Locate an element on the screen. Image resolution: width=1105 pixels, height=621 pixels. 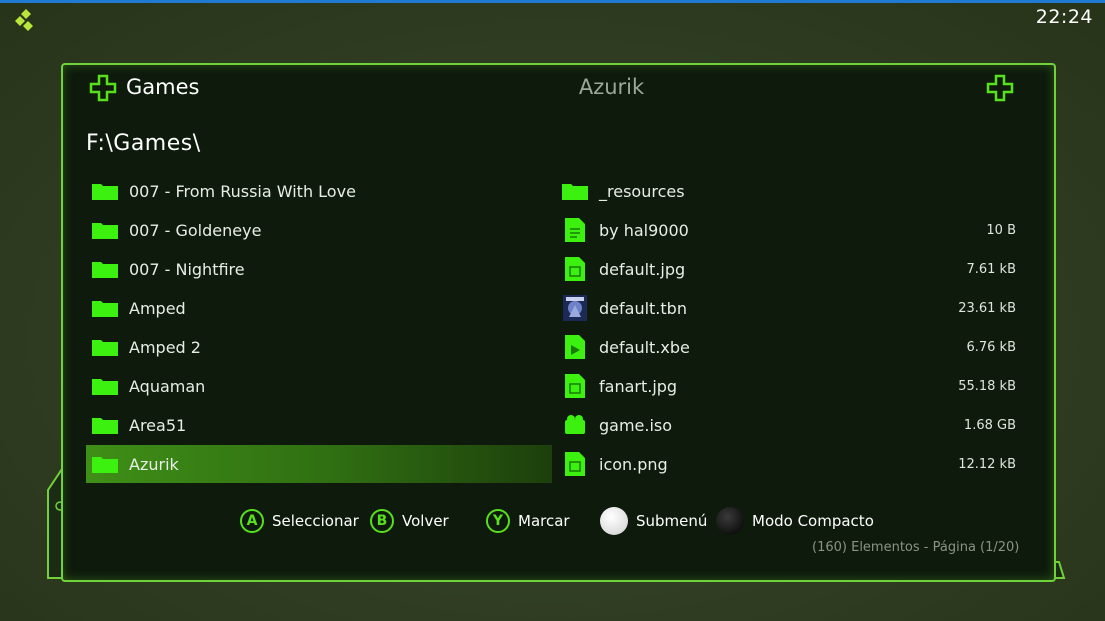
folder-name: Amped 2 is located at coordinates (165, 347).